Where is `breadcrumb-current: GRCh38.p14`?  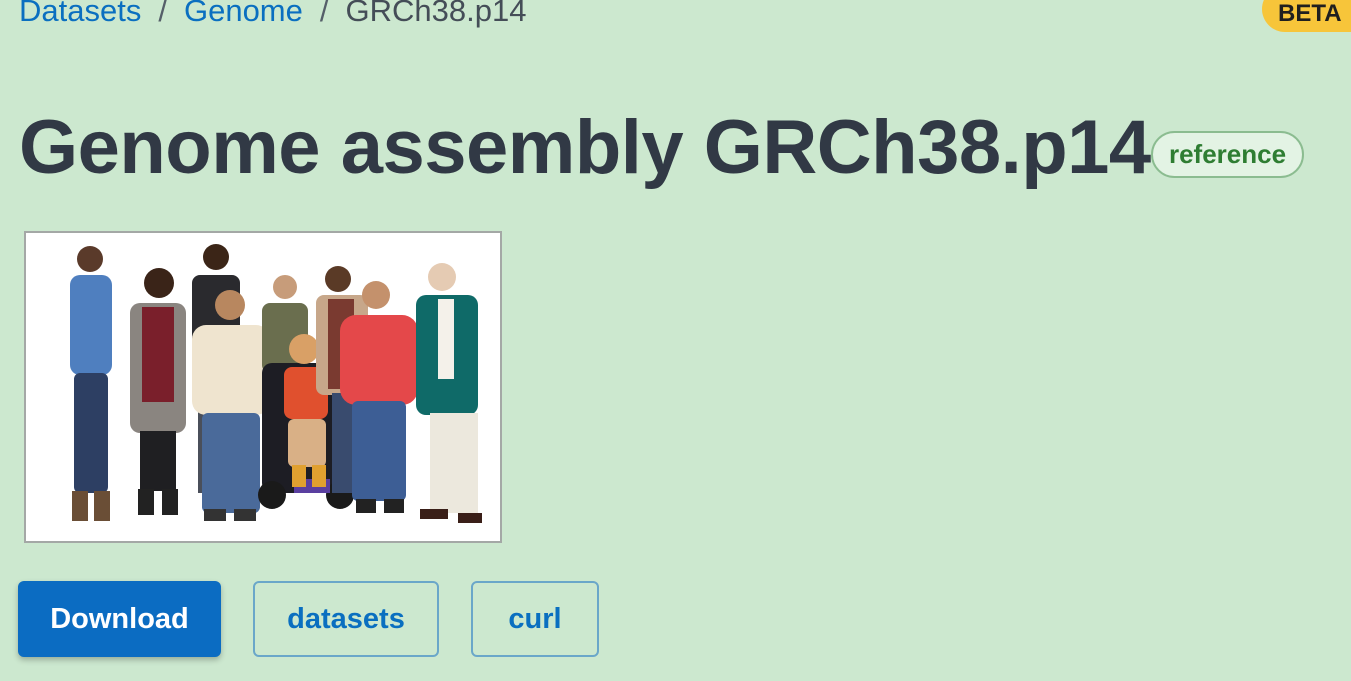 breadcrumb-current: GRCh38.p14 is located at coordinates (436, 14).